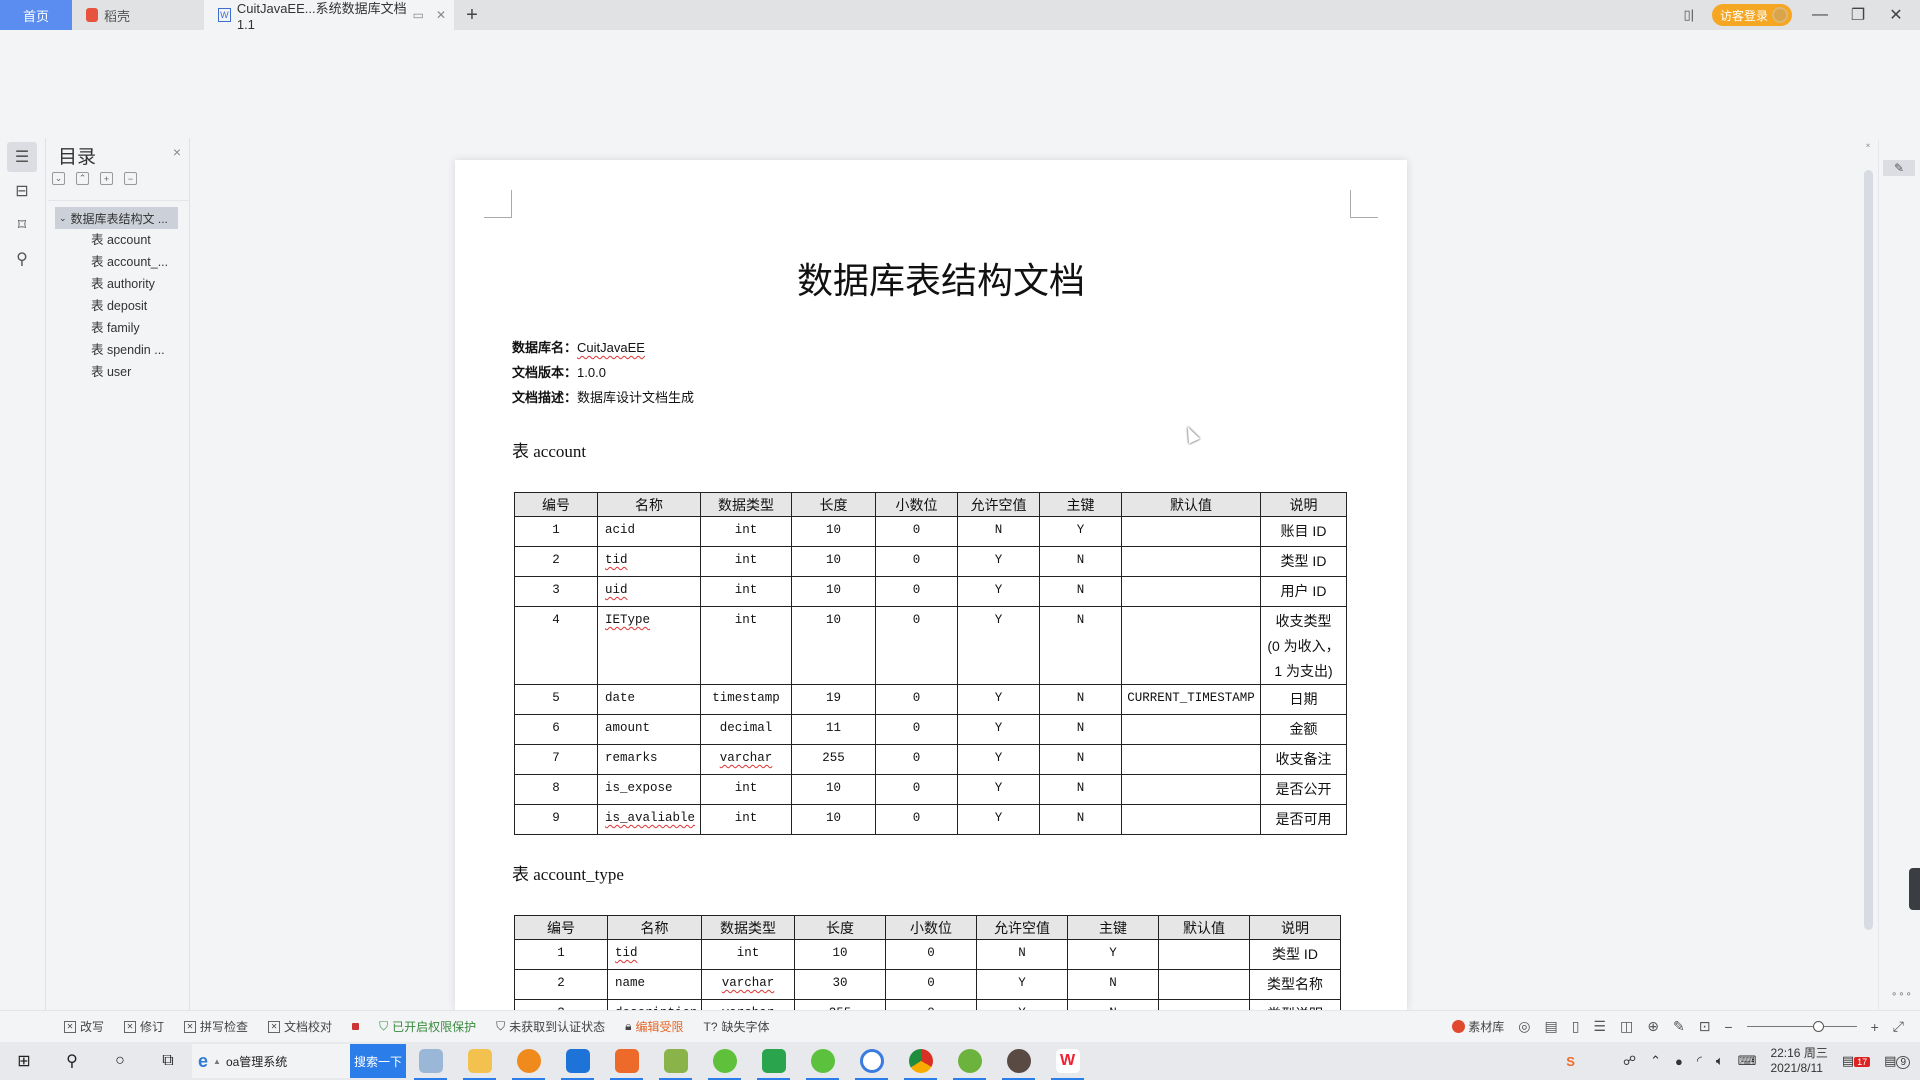  What do you see at coordinates (1875, 1027) in the screenshot?
I see `zoom-in-button: +` at bounding box center [1875, 1027].